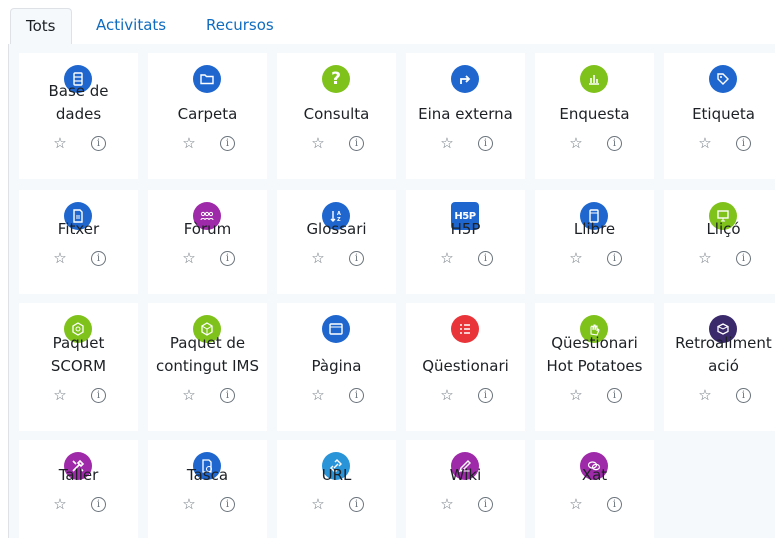  What do you see at coordinates (594, 490) in the screenshot?
I see `module-card: Xat ☆ i` at bounding box center [594, 490].